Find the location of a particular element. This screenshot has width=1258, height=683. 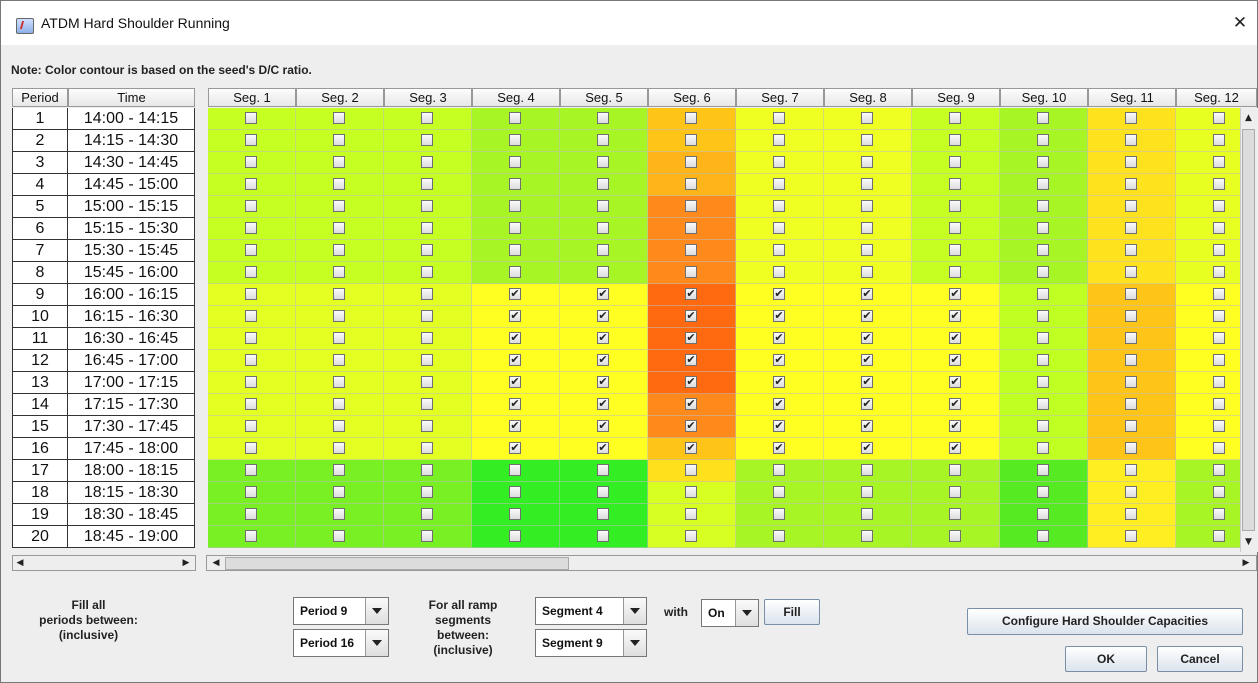

time-cell: 18:00 - 18:15 is located at coordinates (131, 471).